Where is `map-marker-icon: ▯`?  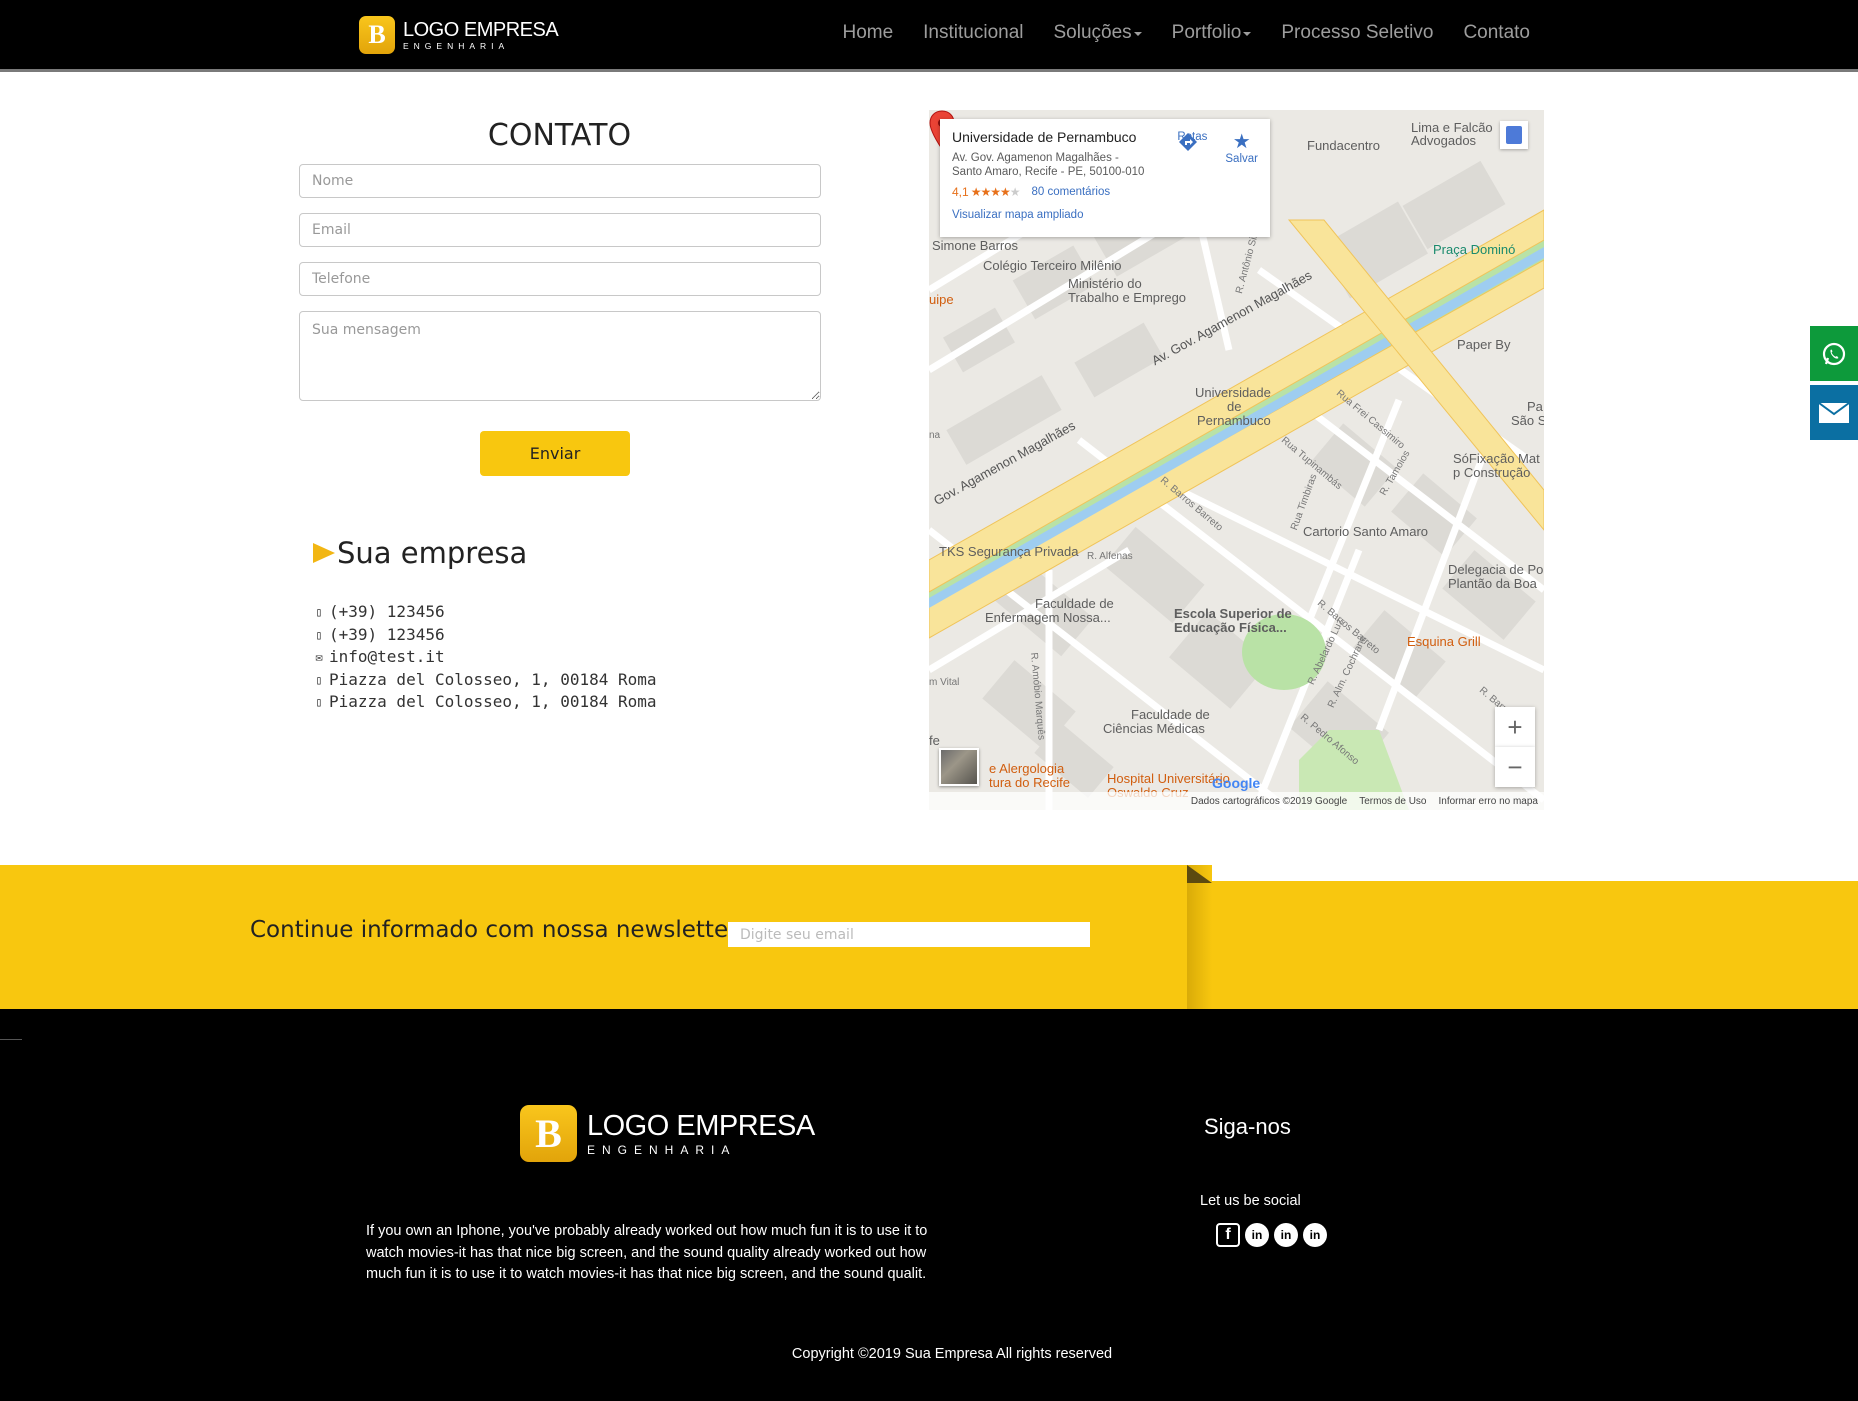 map-marker-icon: ▯ is located at coordinates (319, 679).